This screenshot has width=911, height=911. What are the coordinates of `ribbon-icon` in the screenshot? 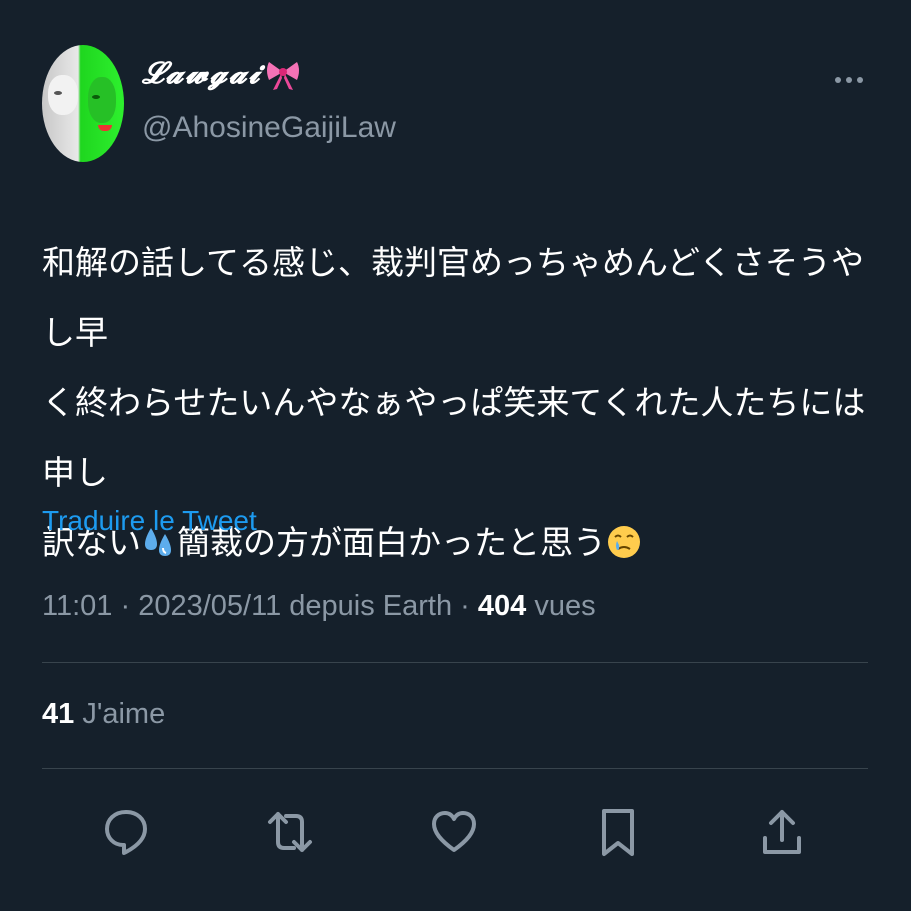 It's located at (283, 76).